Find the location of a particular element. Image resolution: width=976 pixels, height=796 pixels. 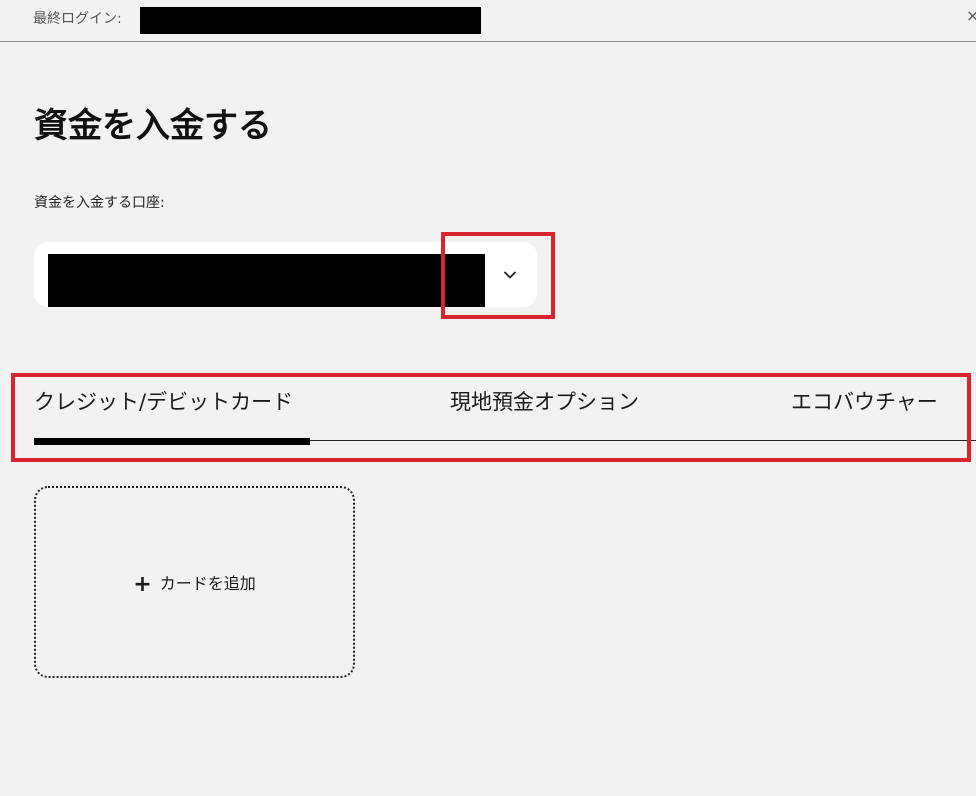

page-title: 資金を入金する is located at coordinates (153, 126).